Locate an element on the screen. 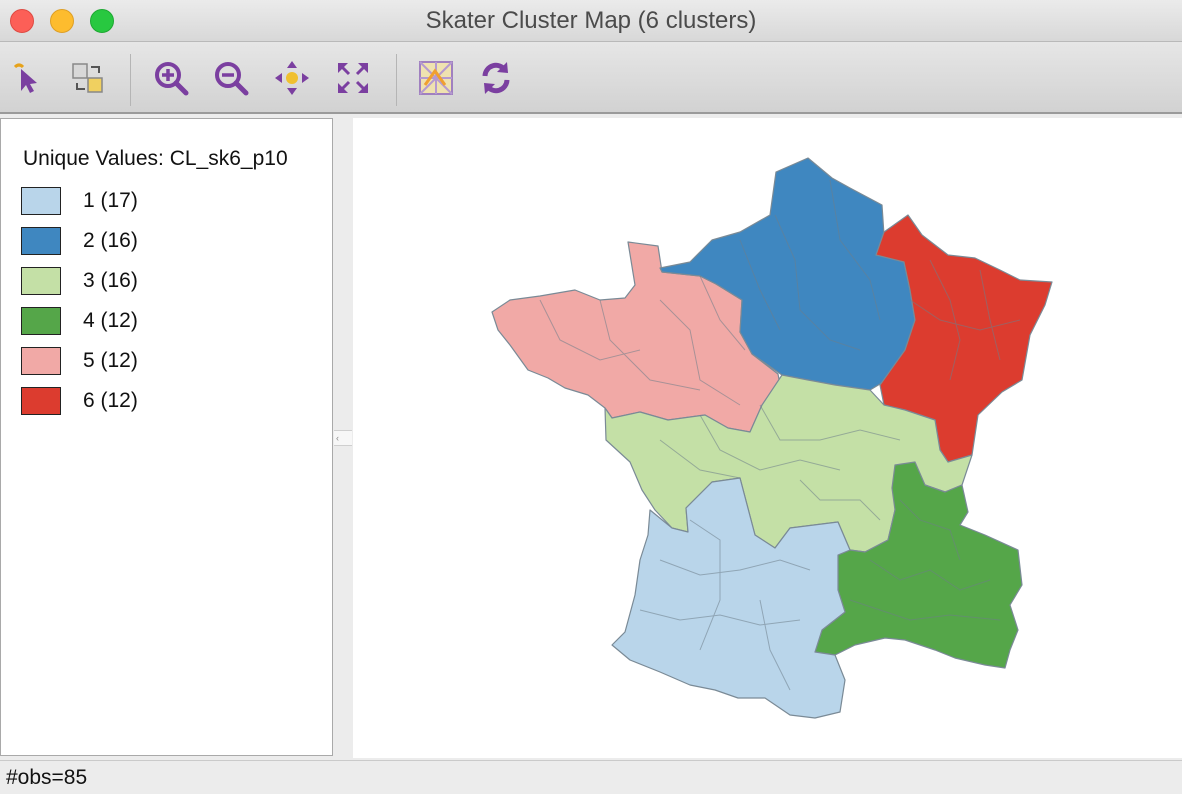 This screenshot has width=1182, height=794. selection-mode-button is located at coordinates (88, 78).